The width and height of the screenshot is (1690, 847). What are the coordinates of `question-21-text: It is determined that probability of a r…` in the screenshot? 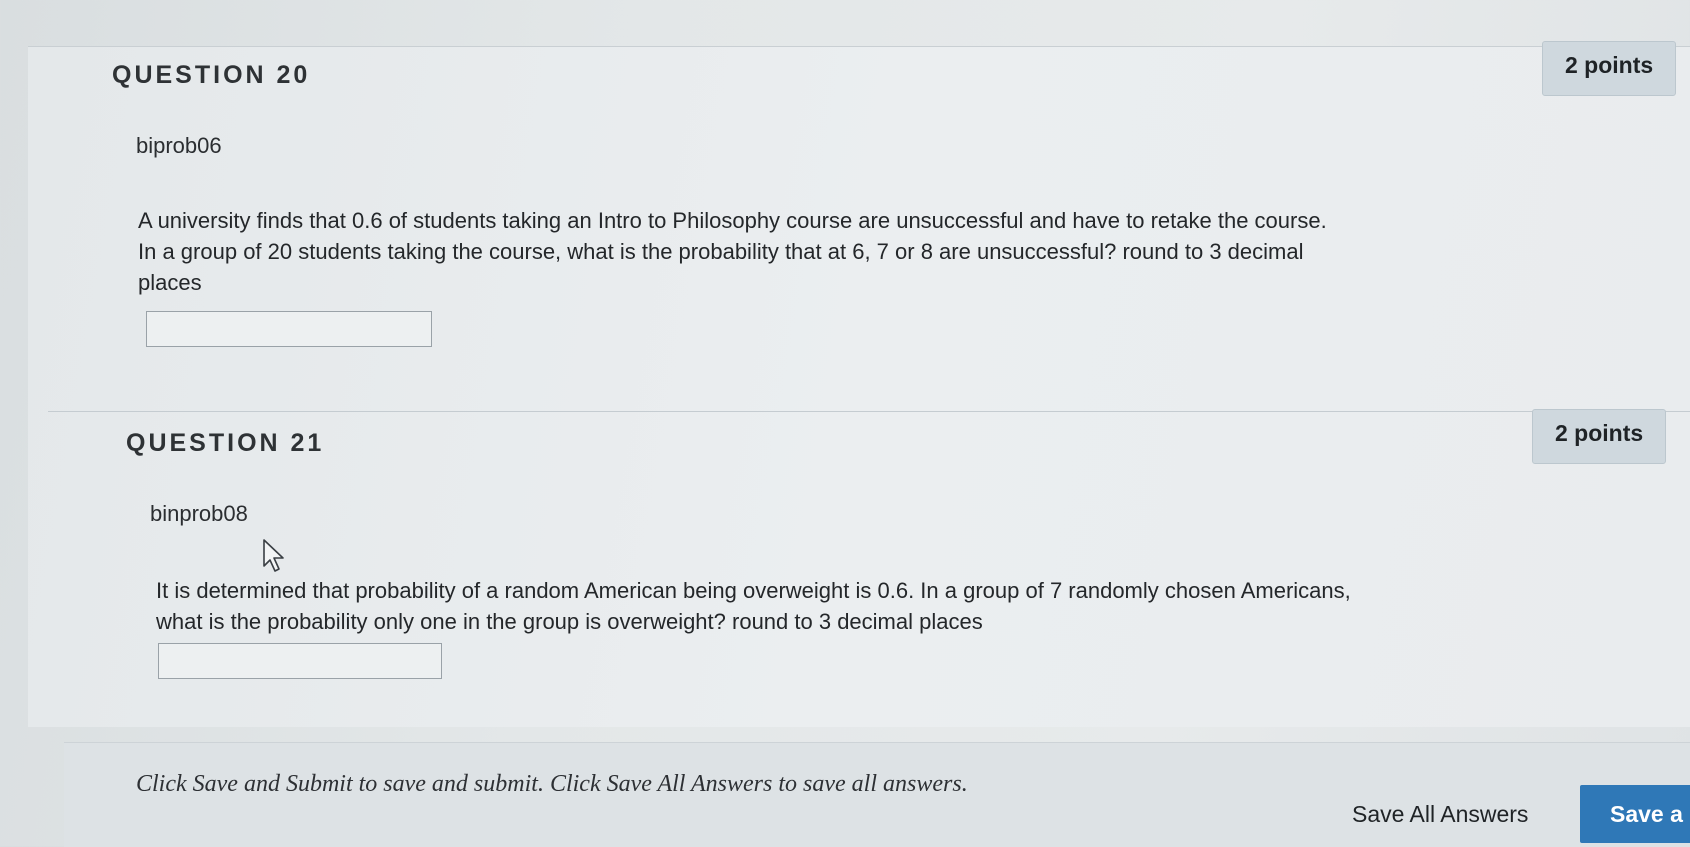 It's located at (753, 606).